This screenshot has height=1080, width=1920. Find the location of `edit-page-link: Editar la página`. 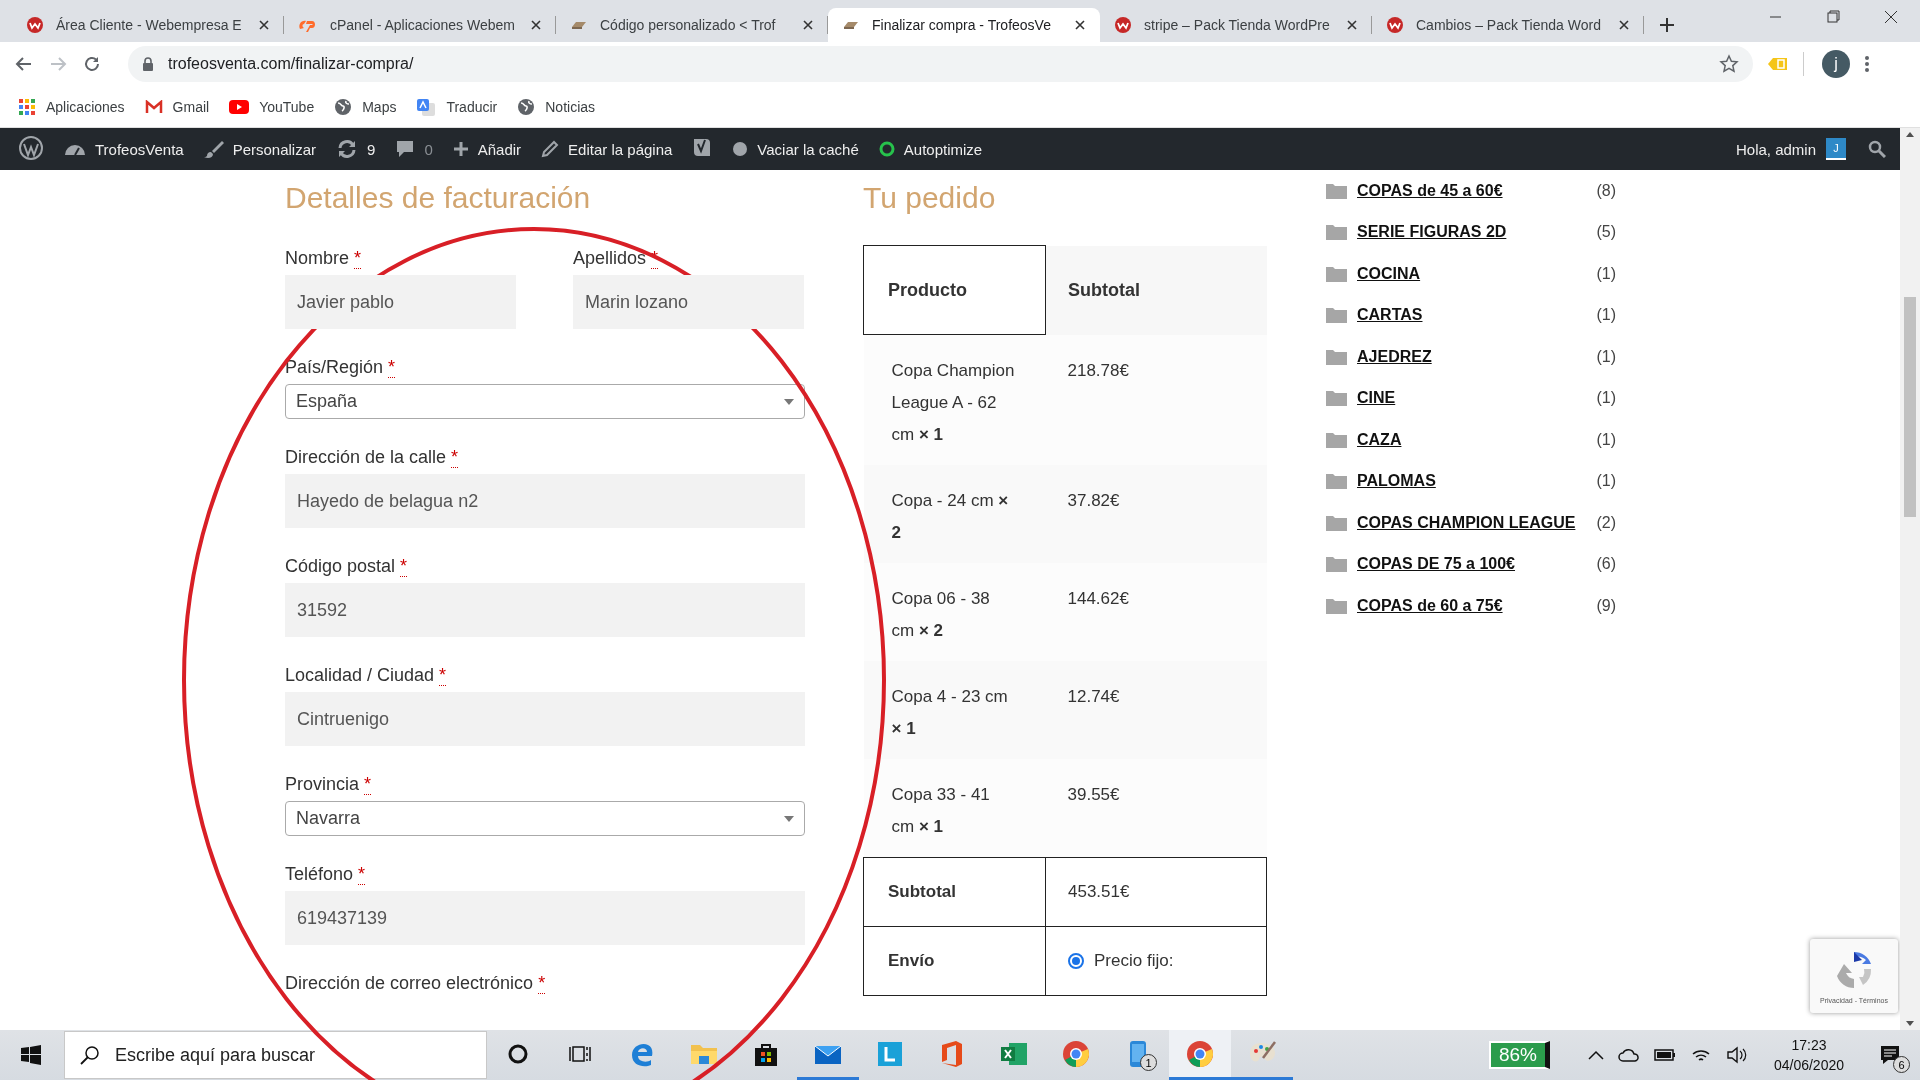

edit-page-link: Editar la página is located at coordinates (607, 149).